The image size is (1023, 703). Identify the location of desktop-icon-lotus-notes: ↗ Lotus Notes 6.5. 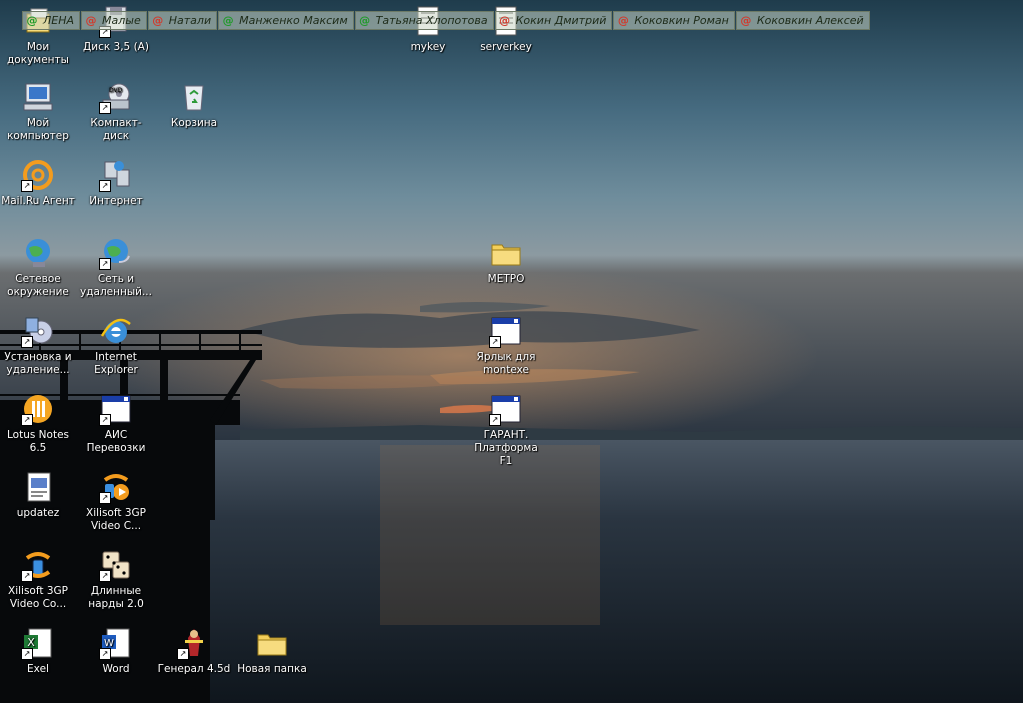
(38, 423).